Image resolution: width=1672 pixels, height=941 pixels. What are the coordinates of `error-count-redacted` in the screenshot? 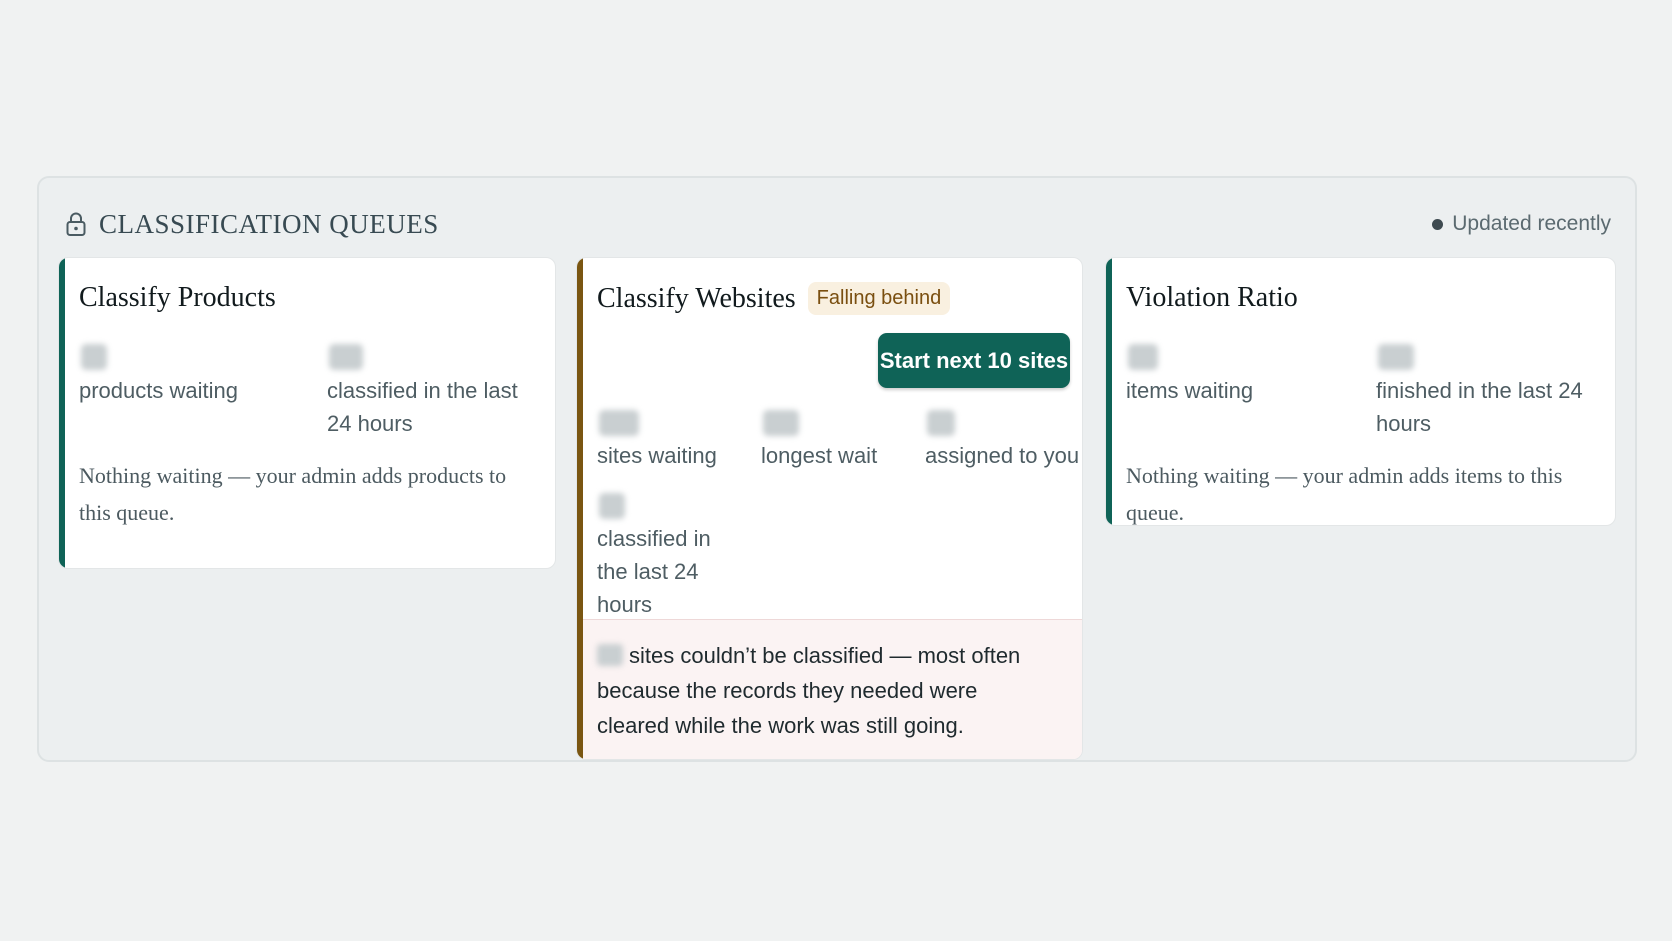 It's located at (610, 655).